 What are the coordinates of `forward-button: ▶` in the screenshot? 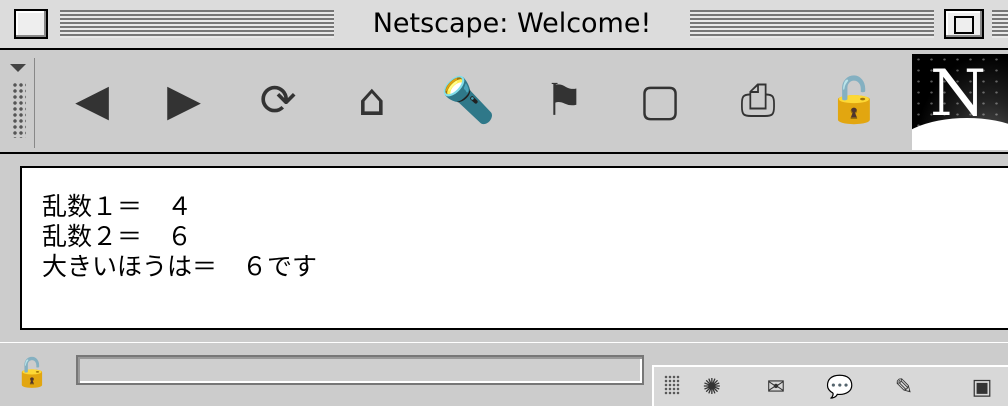 It's located at (184, 101).